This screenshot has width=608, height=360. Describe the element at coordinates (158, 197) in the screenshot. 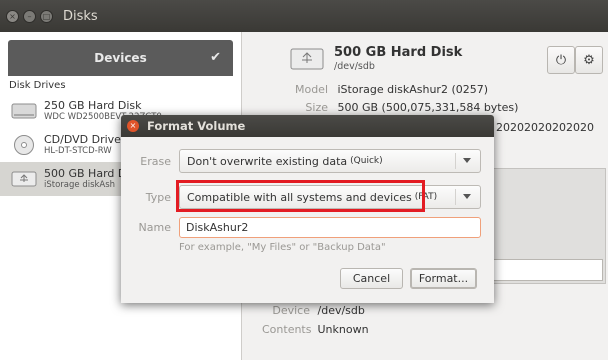

I see `type-label: Type` at that location.